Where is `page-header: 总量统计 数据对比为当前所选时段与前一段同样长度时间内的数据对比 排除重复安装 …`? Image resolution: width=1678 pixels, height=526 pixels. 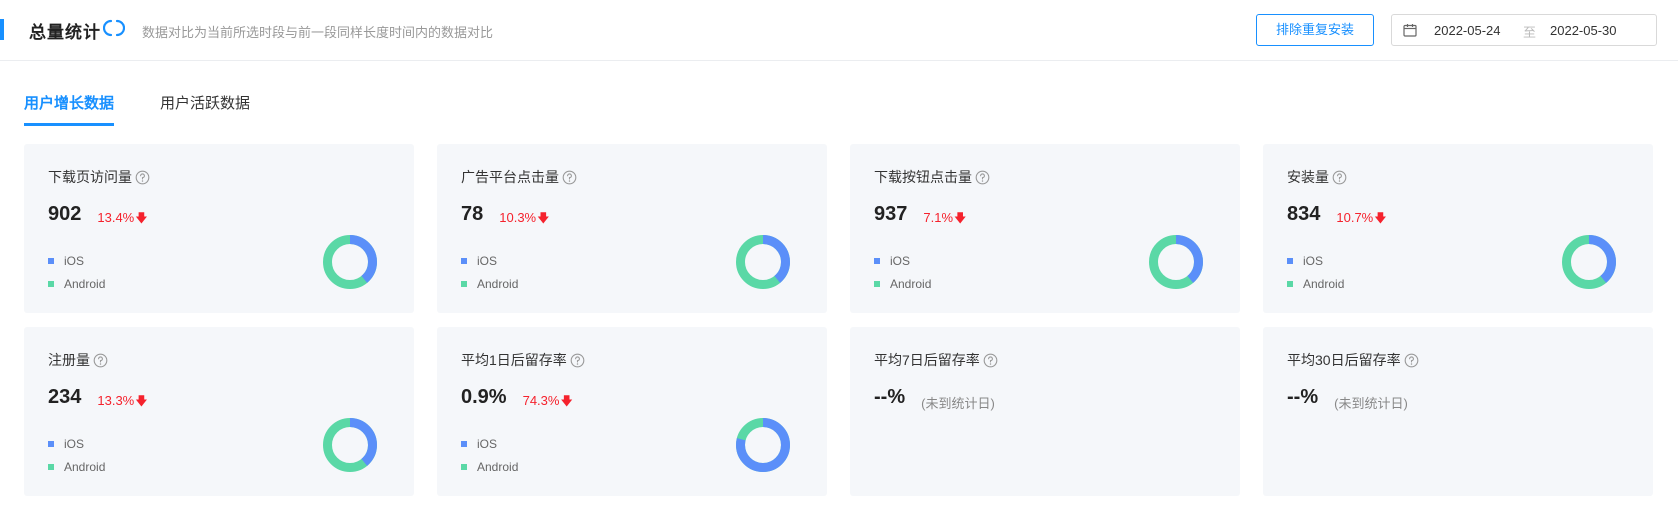
page-header: 总量统计 数据对比为当前所选时段与前一段同样长度时间内的数据对比 排除重复安装 … is located at coordinates (839, 30).